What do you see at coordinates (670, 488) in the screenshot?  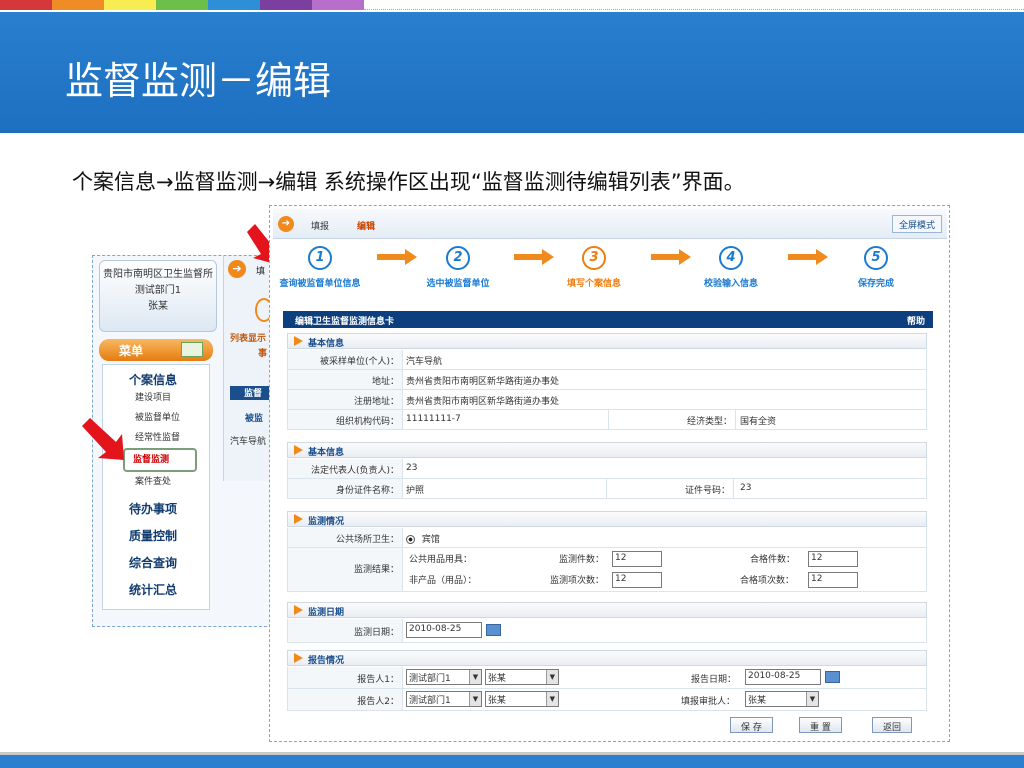 I see `label-id-no: 证件号码：` at bounding box center [670, 488].